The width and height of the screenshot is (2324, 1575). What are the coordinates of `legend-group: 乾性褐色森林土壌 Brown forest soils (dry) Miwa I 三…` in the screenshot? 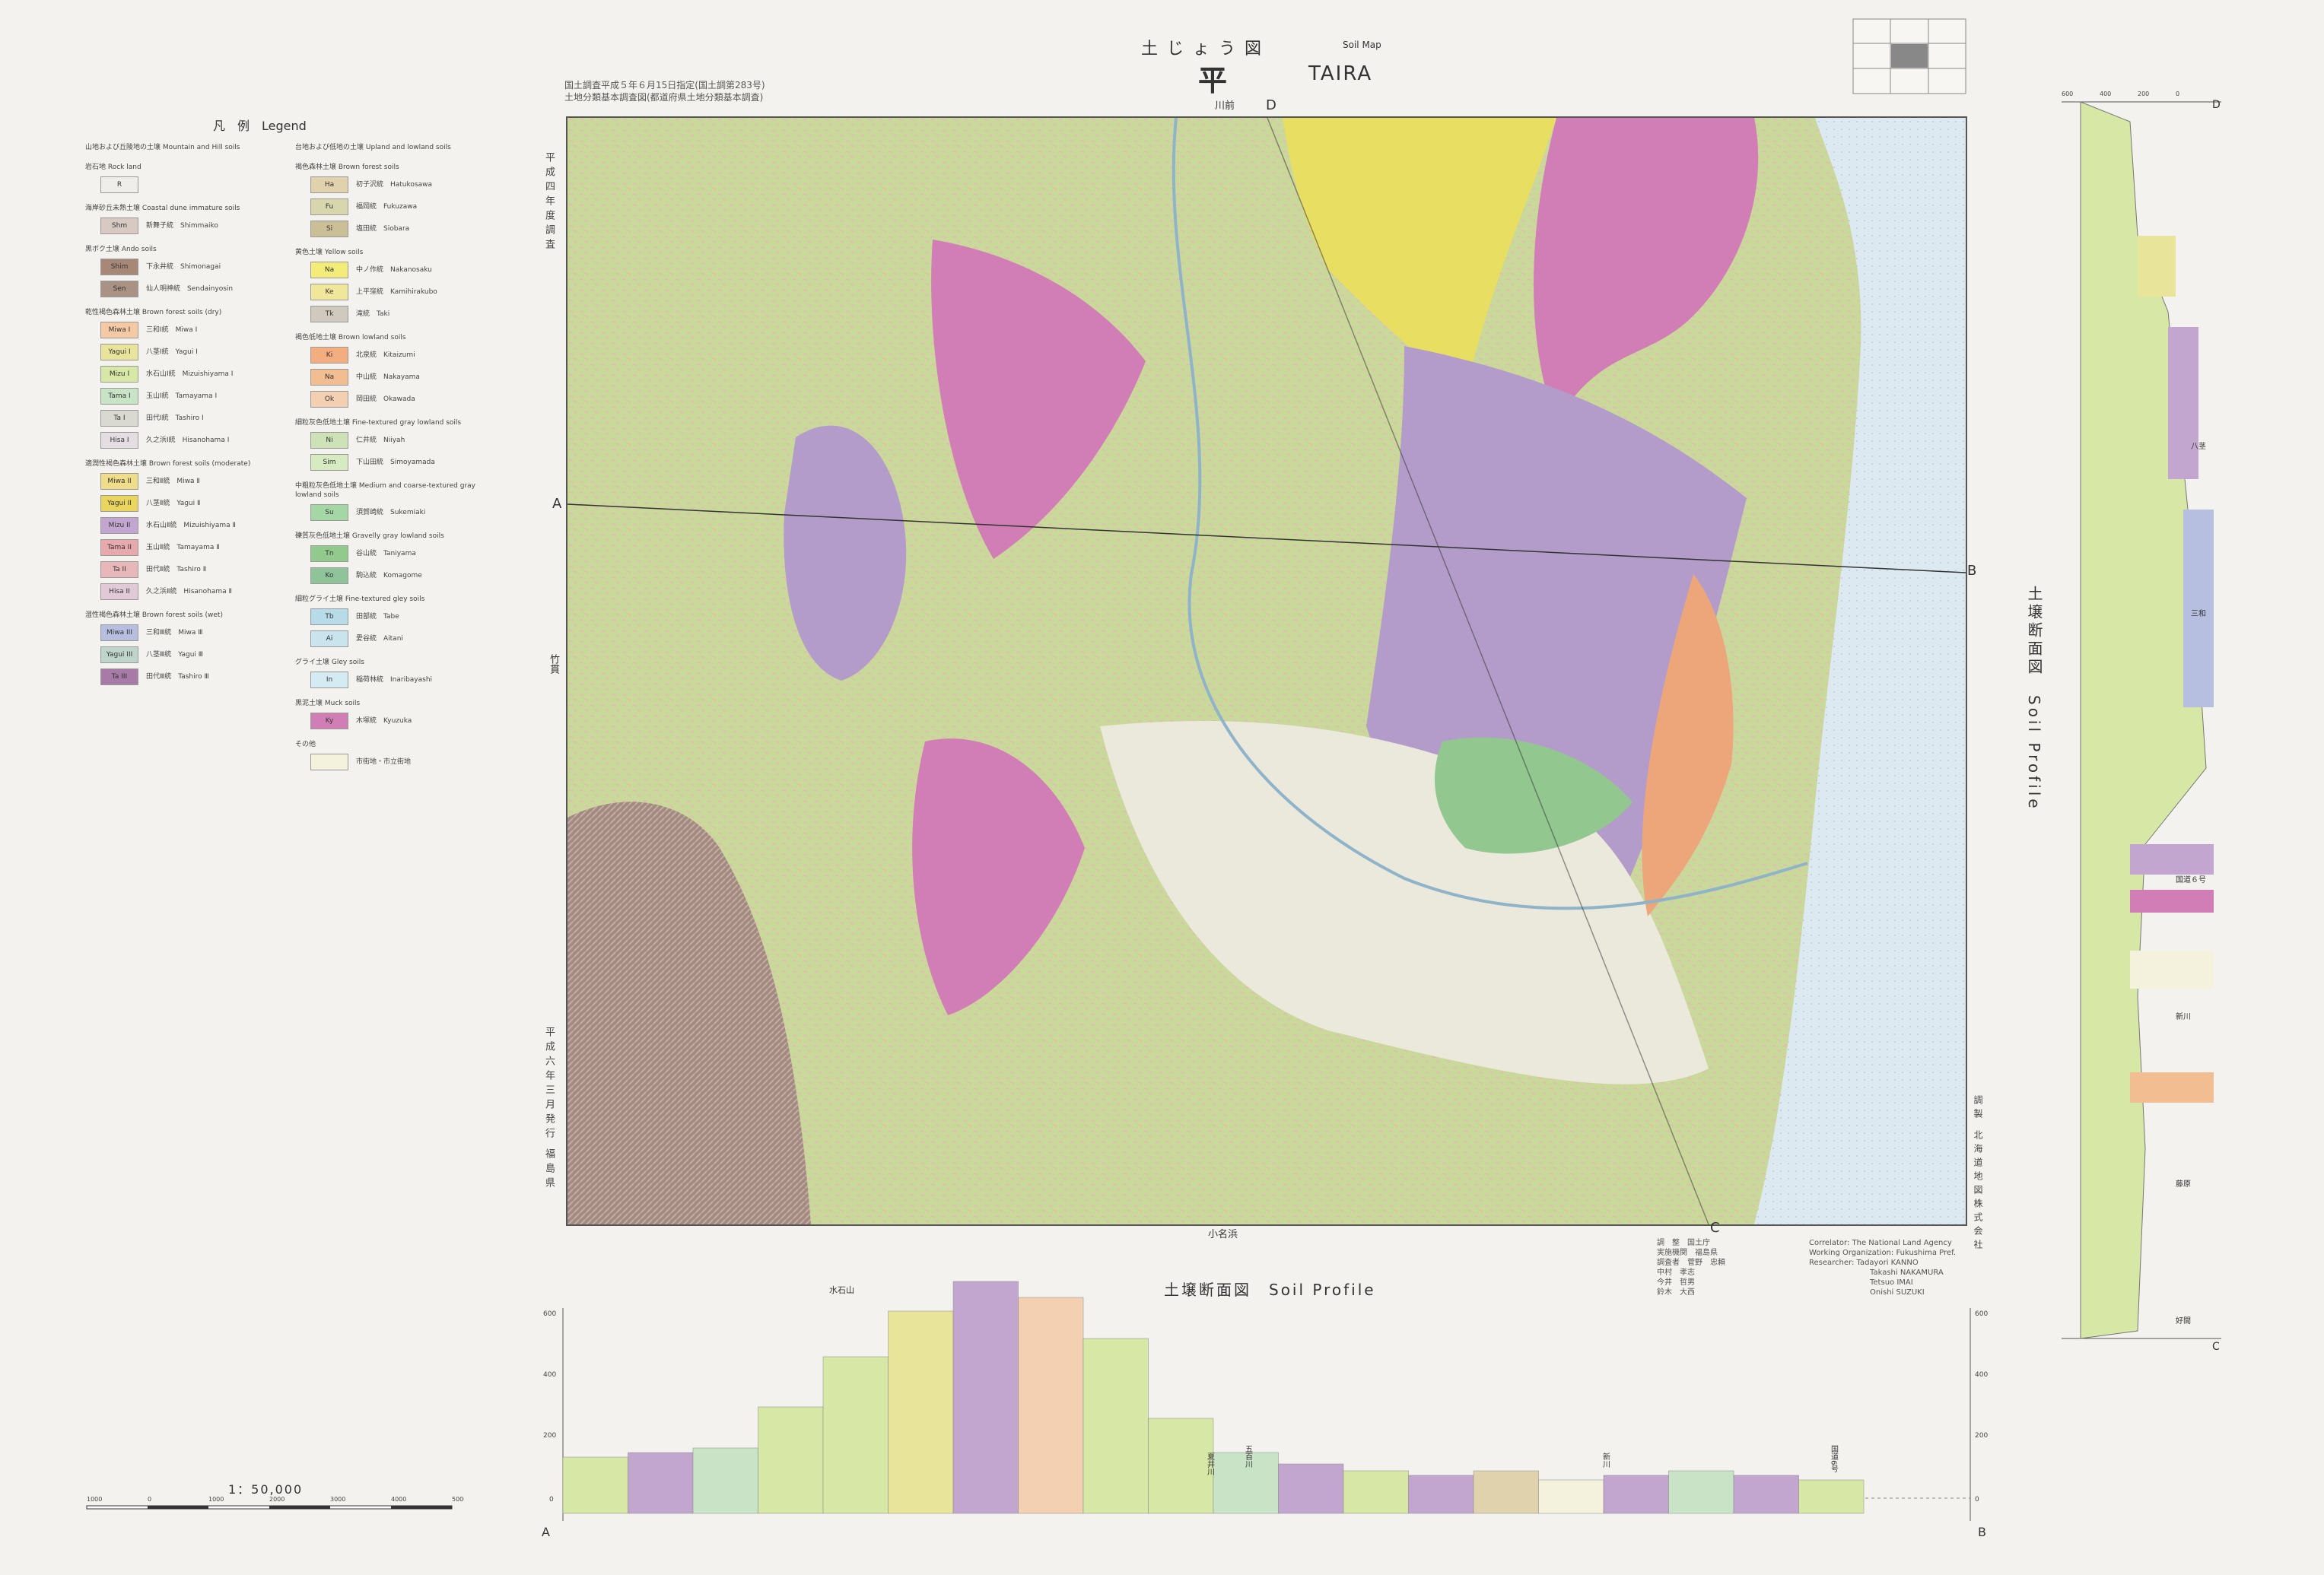 It's located at (184, 378).